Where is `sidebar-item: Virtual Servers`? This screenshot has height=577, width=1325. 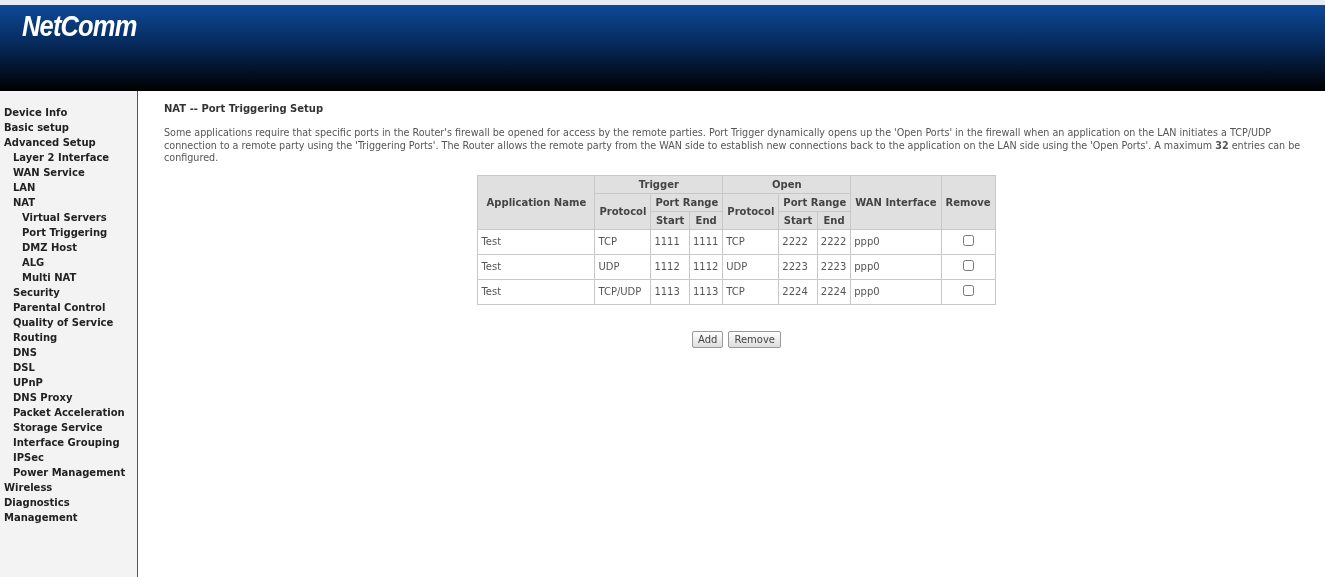
sidebar-item: Virtual Servers is located at coordinates (68, 217).